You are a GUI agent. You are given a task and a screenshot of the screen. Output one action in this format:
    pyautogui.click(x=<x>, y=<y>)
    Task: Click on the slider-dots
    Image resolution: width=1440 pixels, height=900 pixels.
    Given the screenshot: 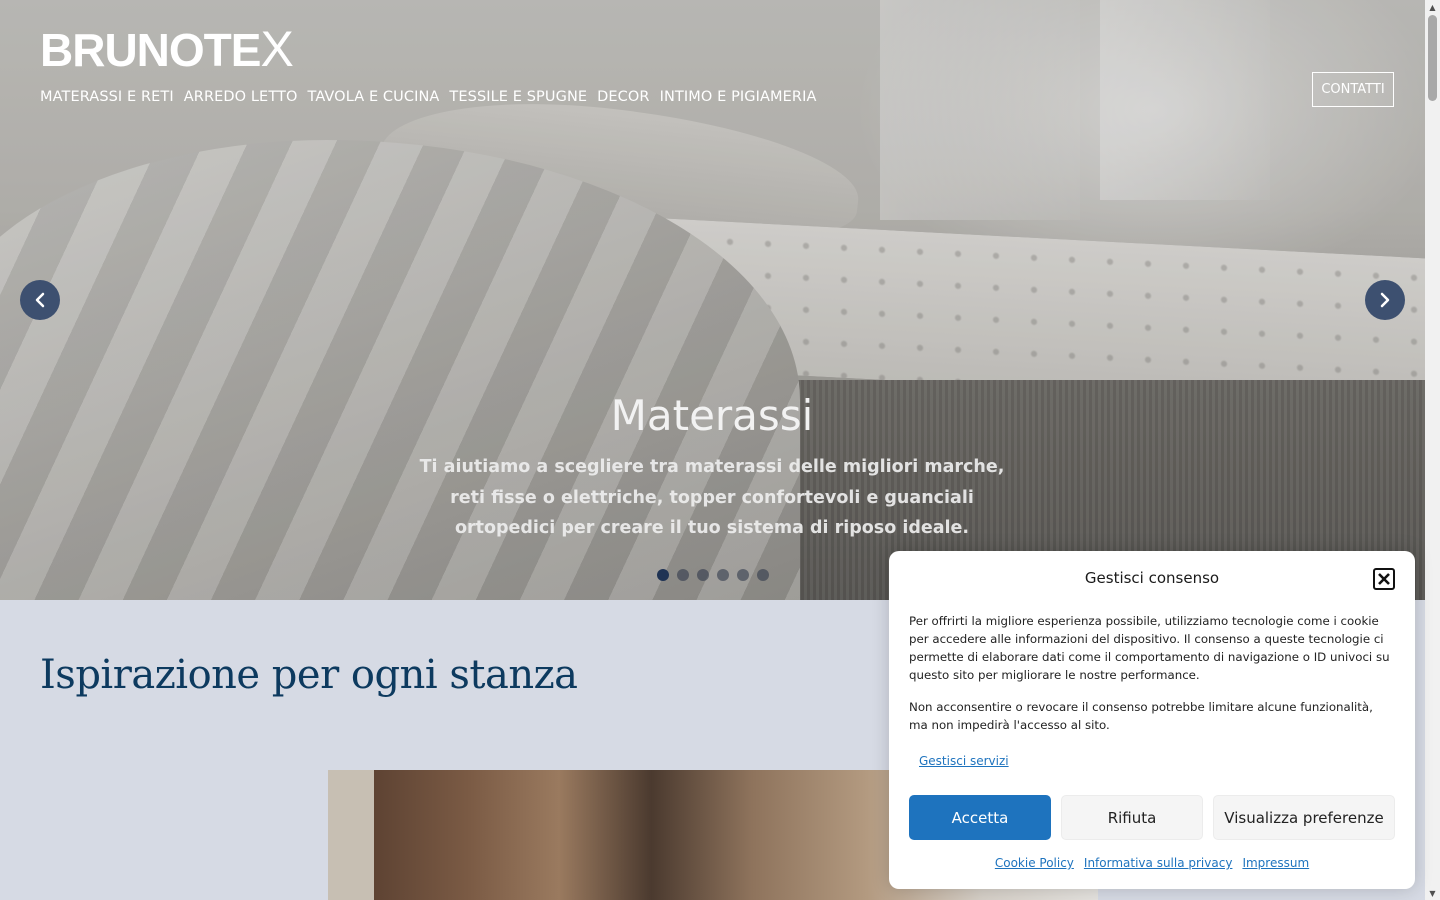 What is the action you would take?
    pyautogui.click(x=713, y=575)
    